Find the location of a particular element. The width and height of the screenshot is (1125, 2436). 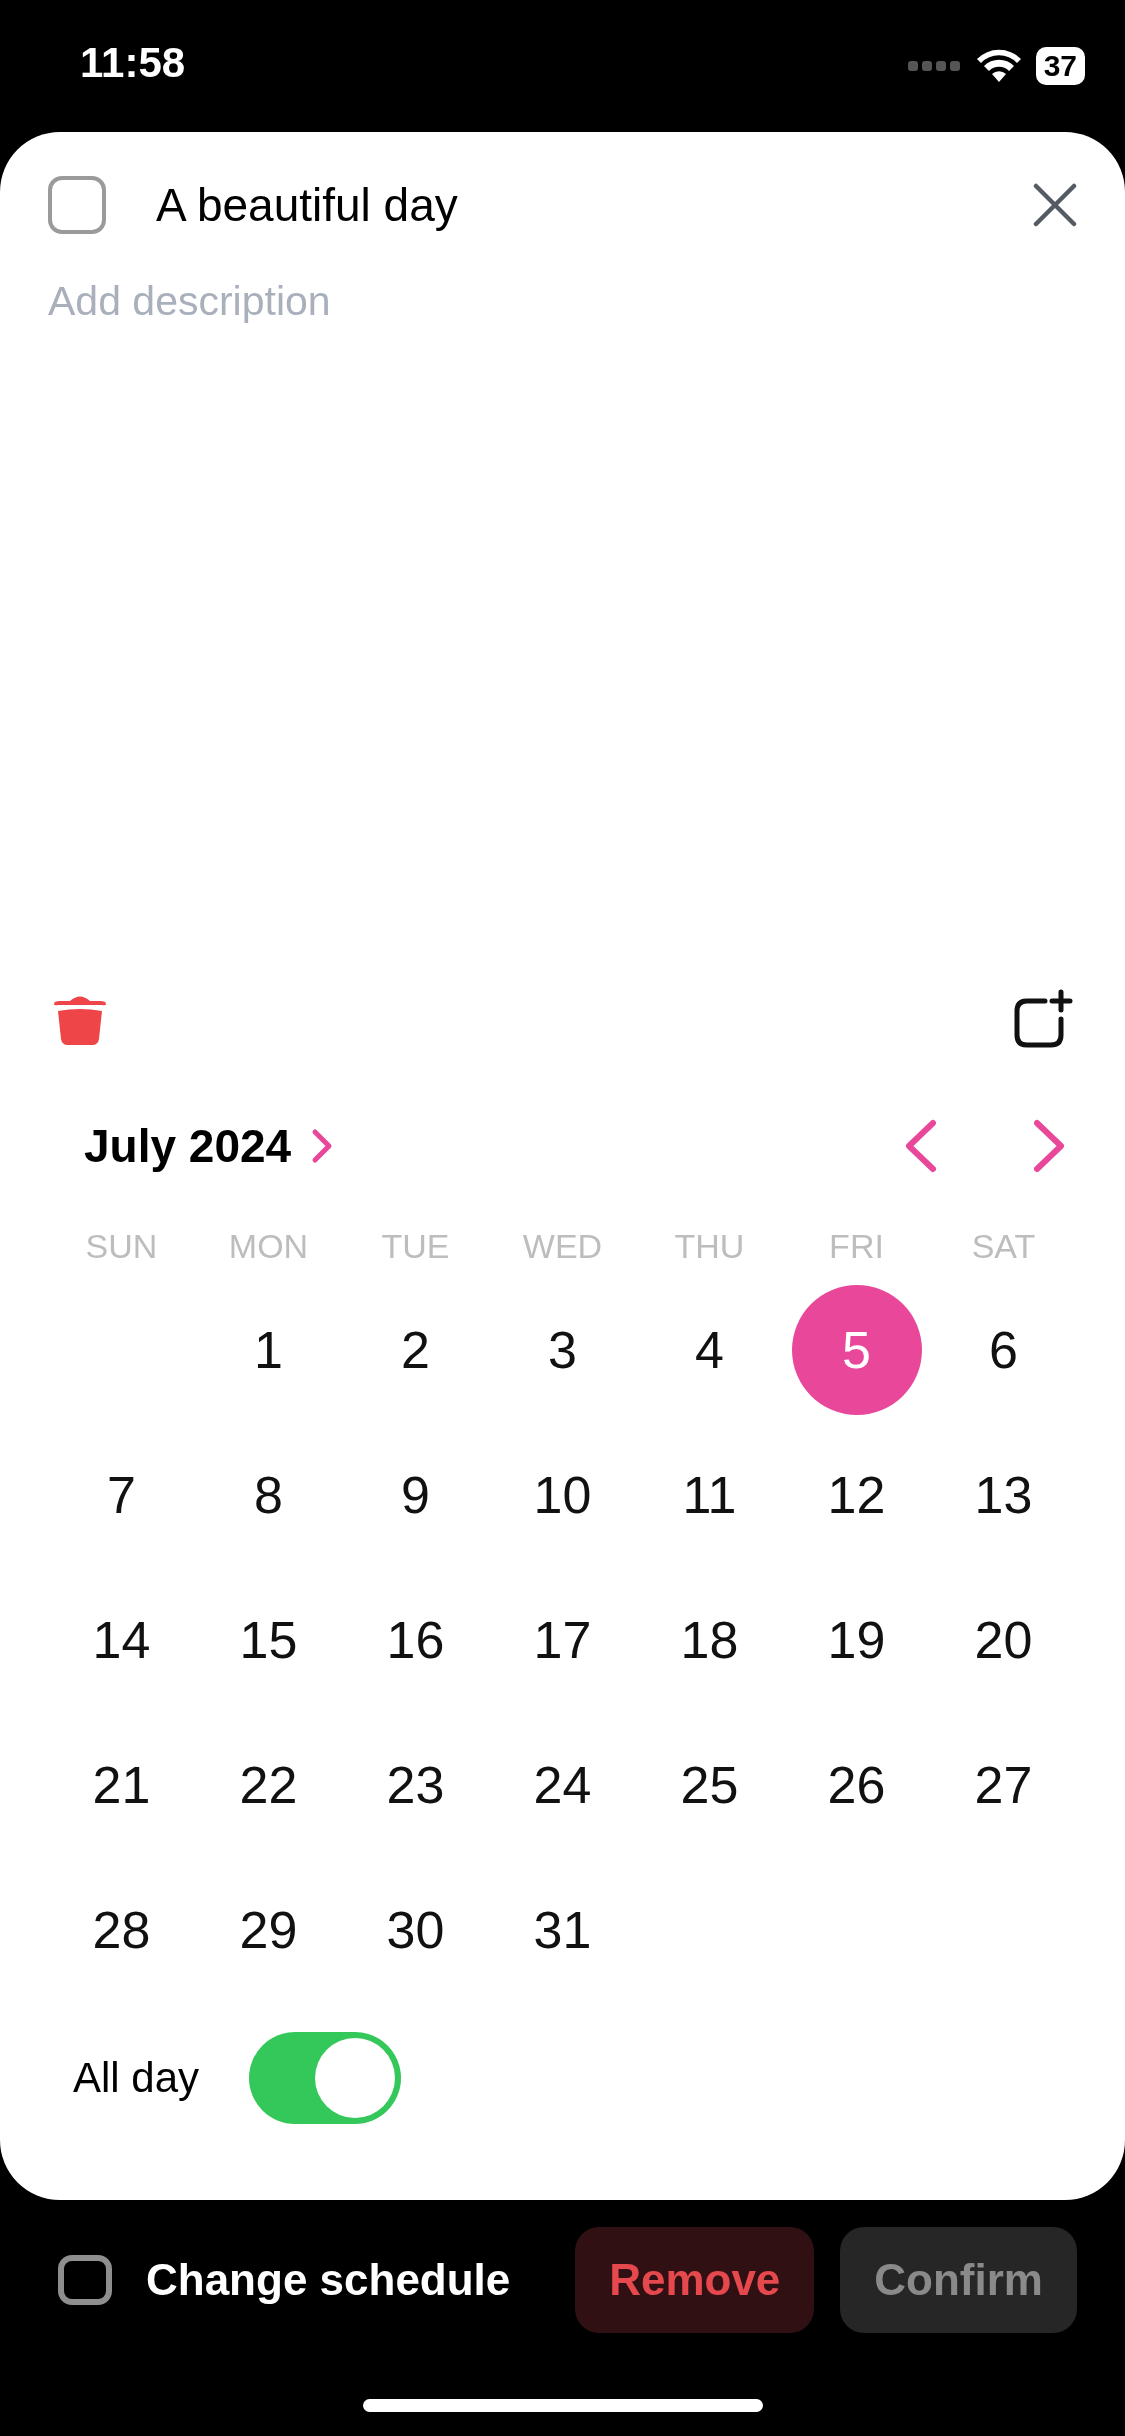

calendar-day: 12 is located at coordinates (856, 1494).